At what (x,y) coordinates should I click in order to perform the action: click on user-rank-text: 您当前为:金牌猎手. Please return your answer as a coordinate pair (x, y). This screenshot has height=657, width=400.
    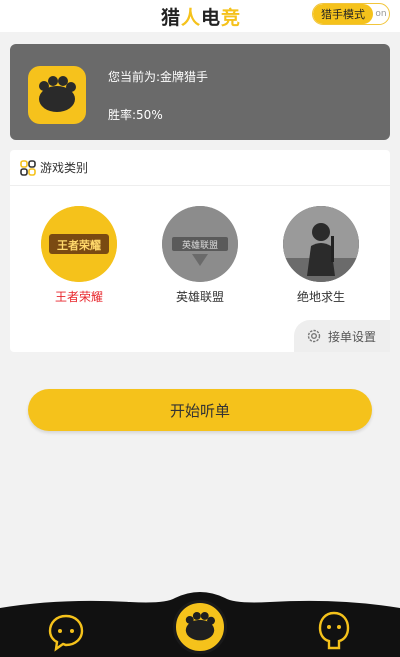
    Looking at the image, I should click on (158, 77).